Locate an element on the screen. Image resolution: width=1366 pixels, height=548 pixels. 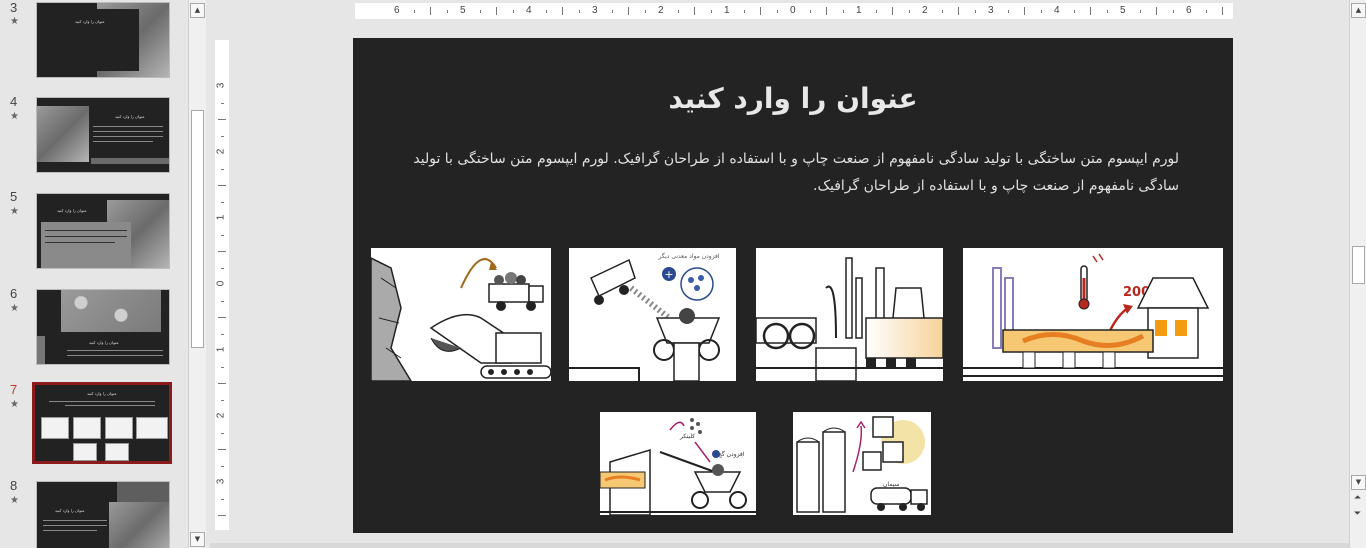
slide-thumbnail-6: عنوان را وارد کنید is located at coordinates (103, 327).